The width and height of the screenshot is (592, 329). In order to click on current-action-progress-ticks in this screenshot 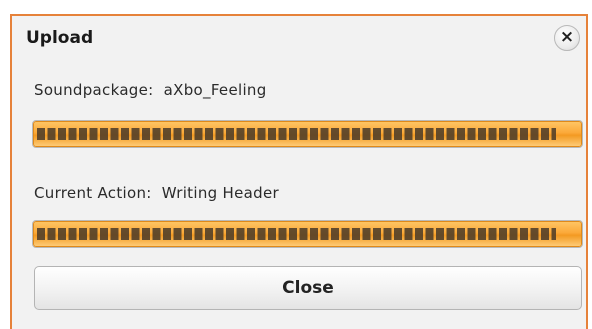, I will do `click(296, 234)`.